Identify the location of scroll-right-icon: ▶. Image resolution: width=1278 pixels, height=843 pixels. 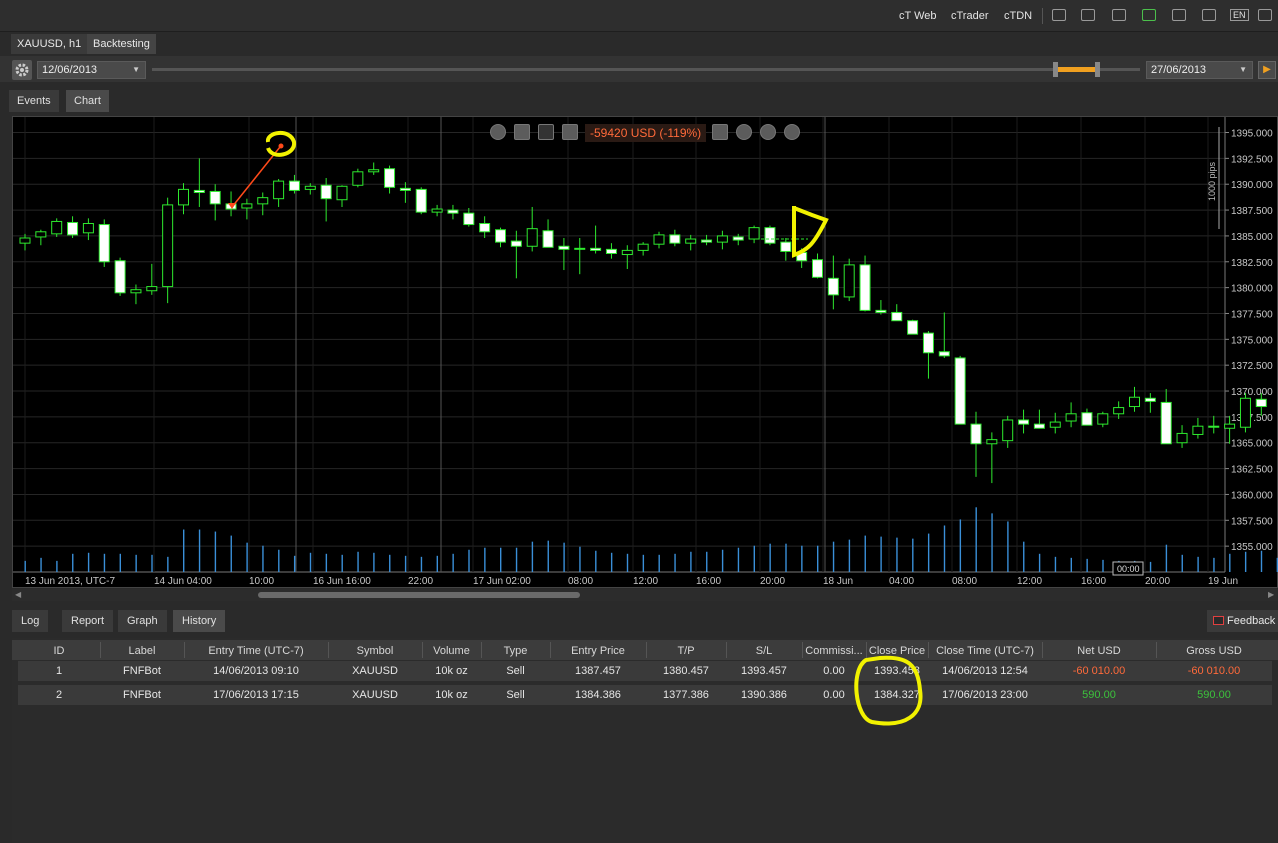
(1271, 594).